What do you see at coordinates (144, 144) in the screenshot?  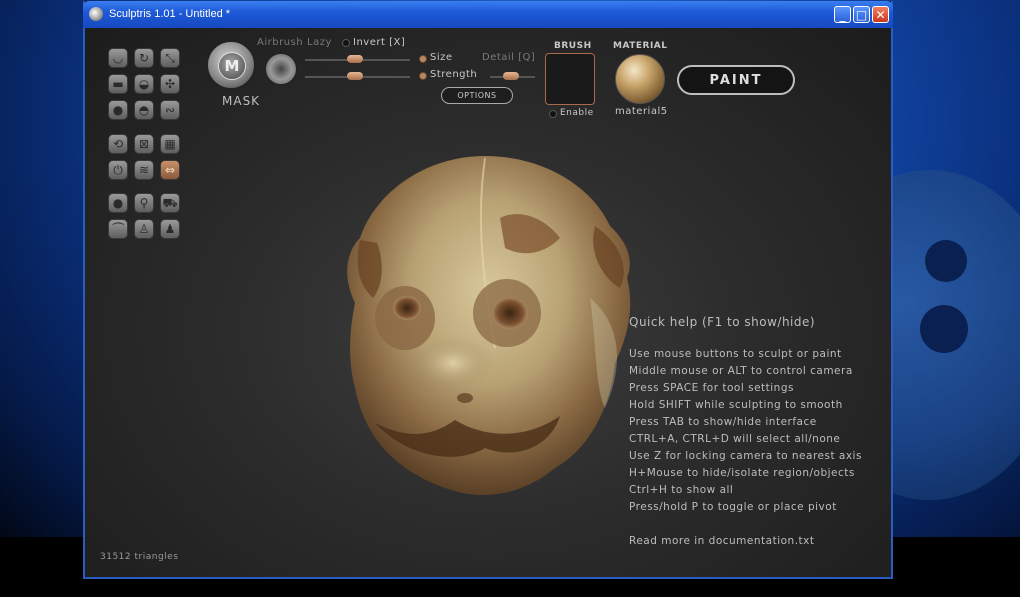 I see `wireframe-icon: ⊠` at bounding box center [144, 144].